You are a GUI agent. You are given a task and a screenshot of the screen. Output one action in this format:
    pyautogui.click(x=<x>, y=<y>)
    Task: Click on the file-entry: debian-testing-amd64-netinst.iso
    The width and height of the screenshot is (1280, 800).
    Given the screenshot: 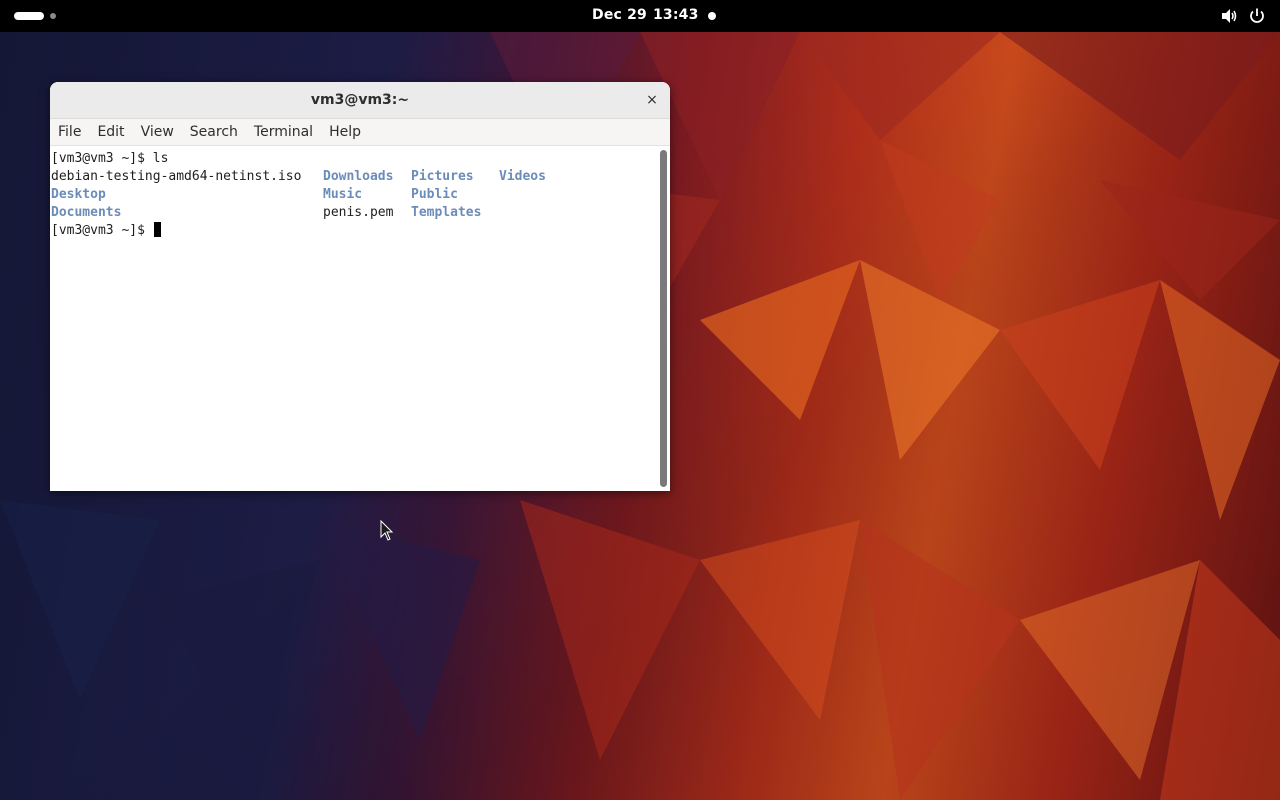 What is the action you would take?
    pyautogui.click(x=176, y=176)
    